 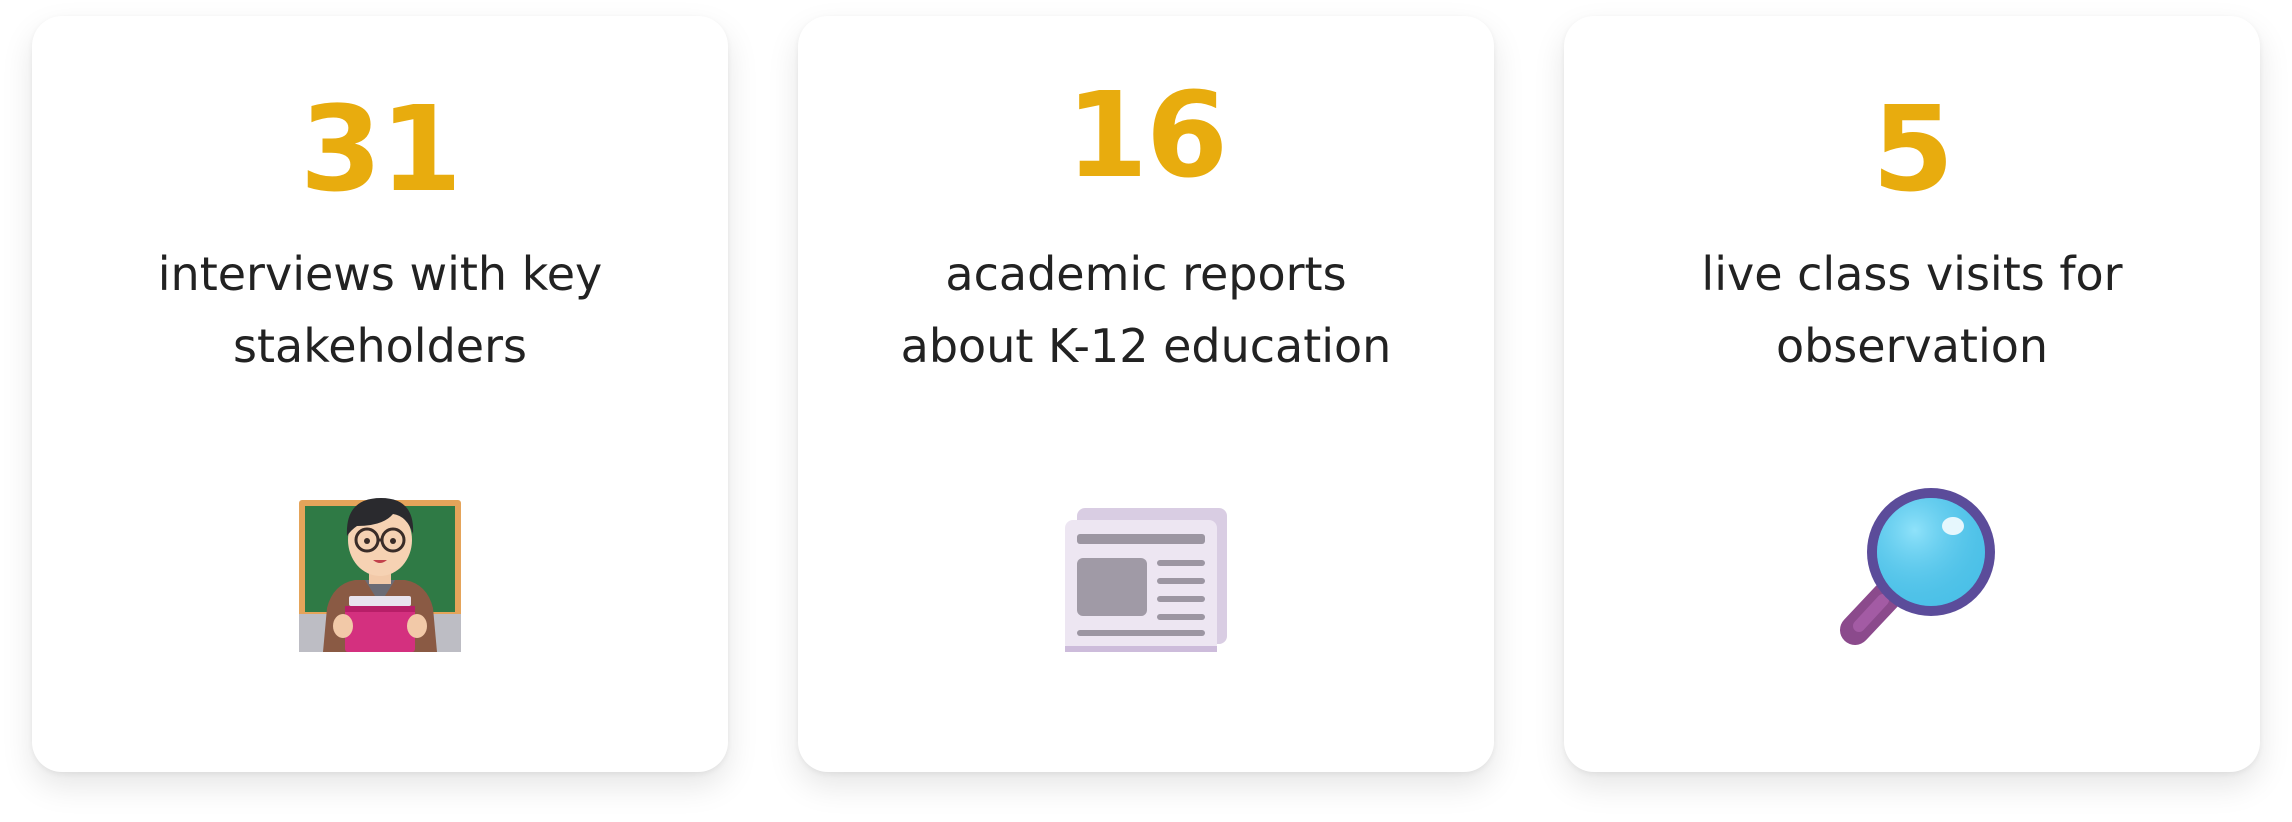 I want to click on stat-description-line: live class visits for, so click(x=1912, y=274).